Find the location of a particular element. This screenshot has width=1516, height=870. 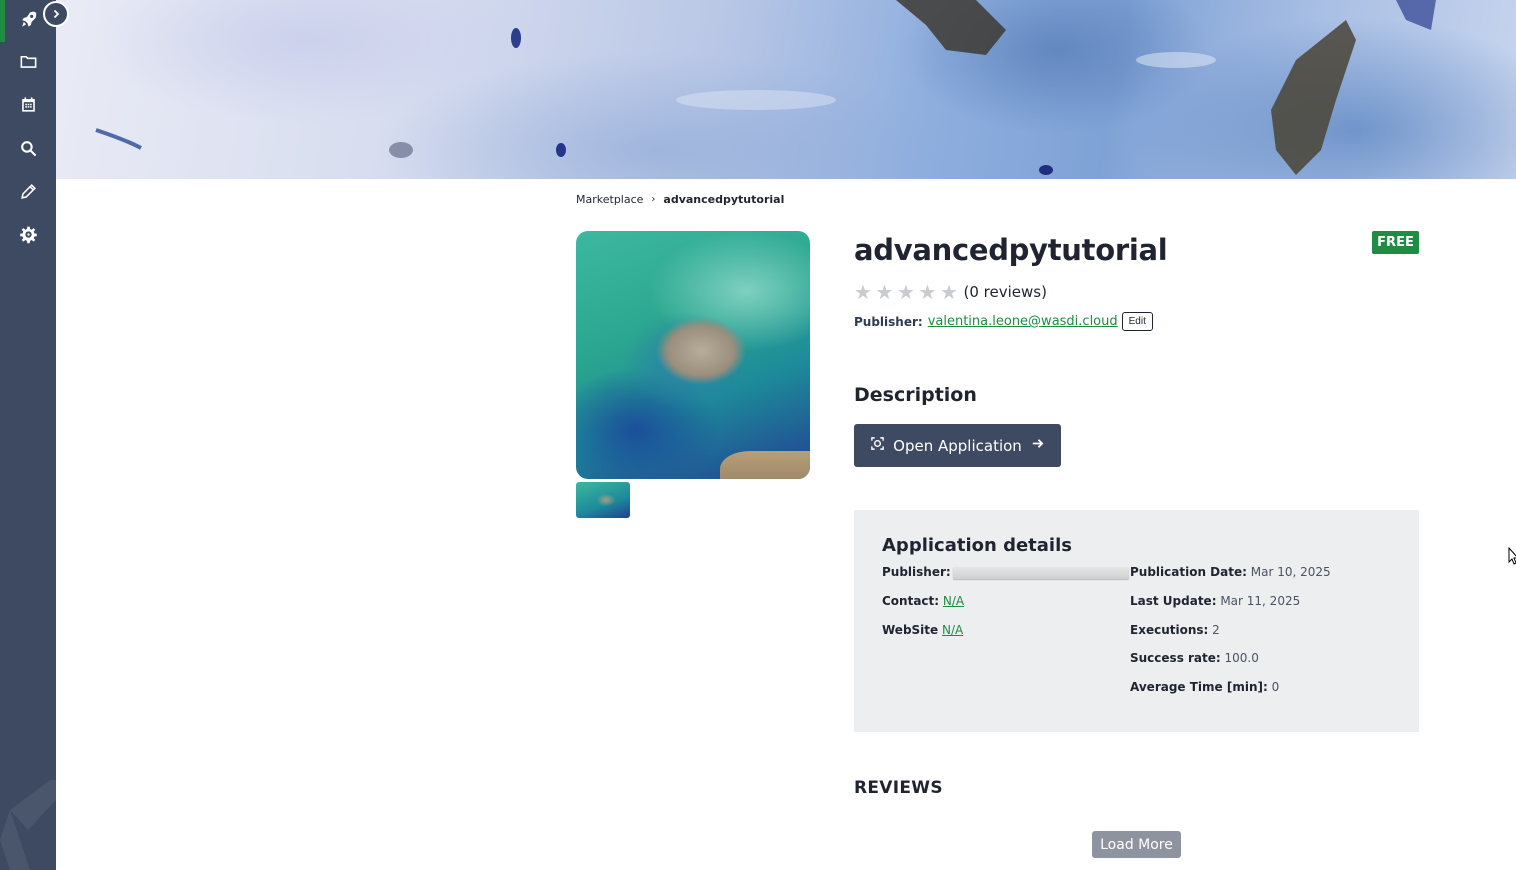

detail-average-time: Average Time [min]: 0 is located at coordinates (1205, 687).